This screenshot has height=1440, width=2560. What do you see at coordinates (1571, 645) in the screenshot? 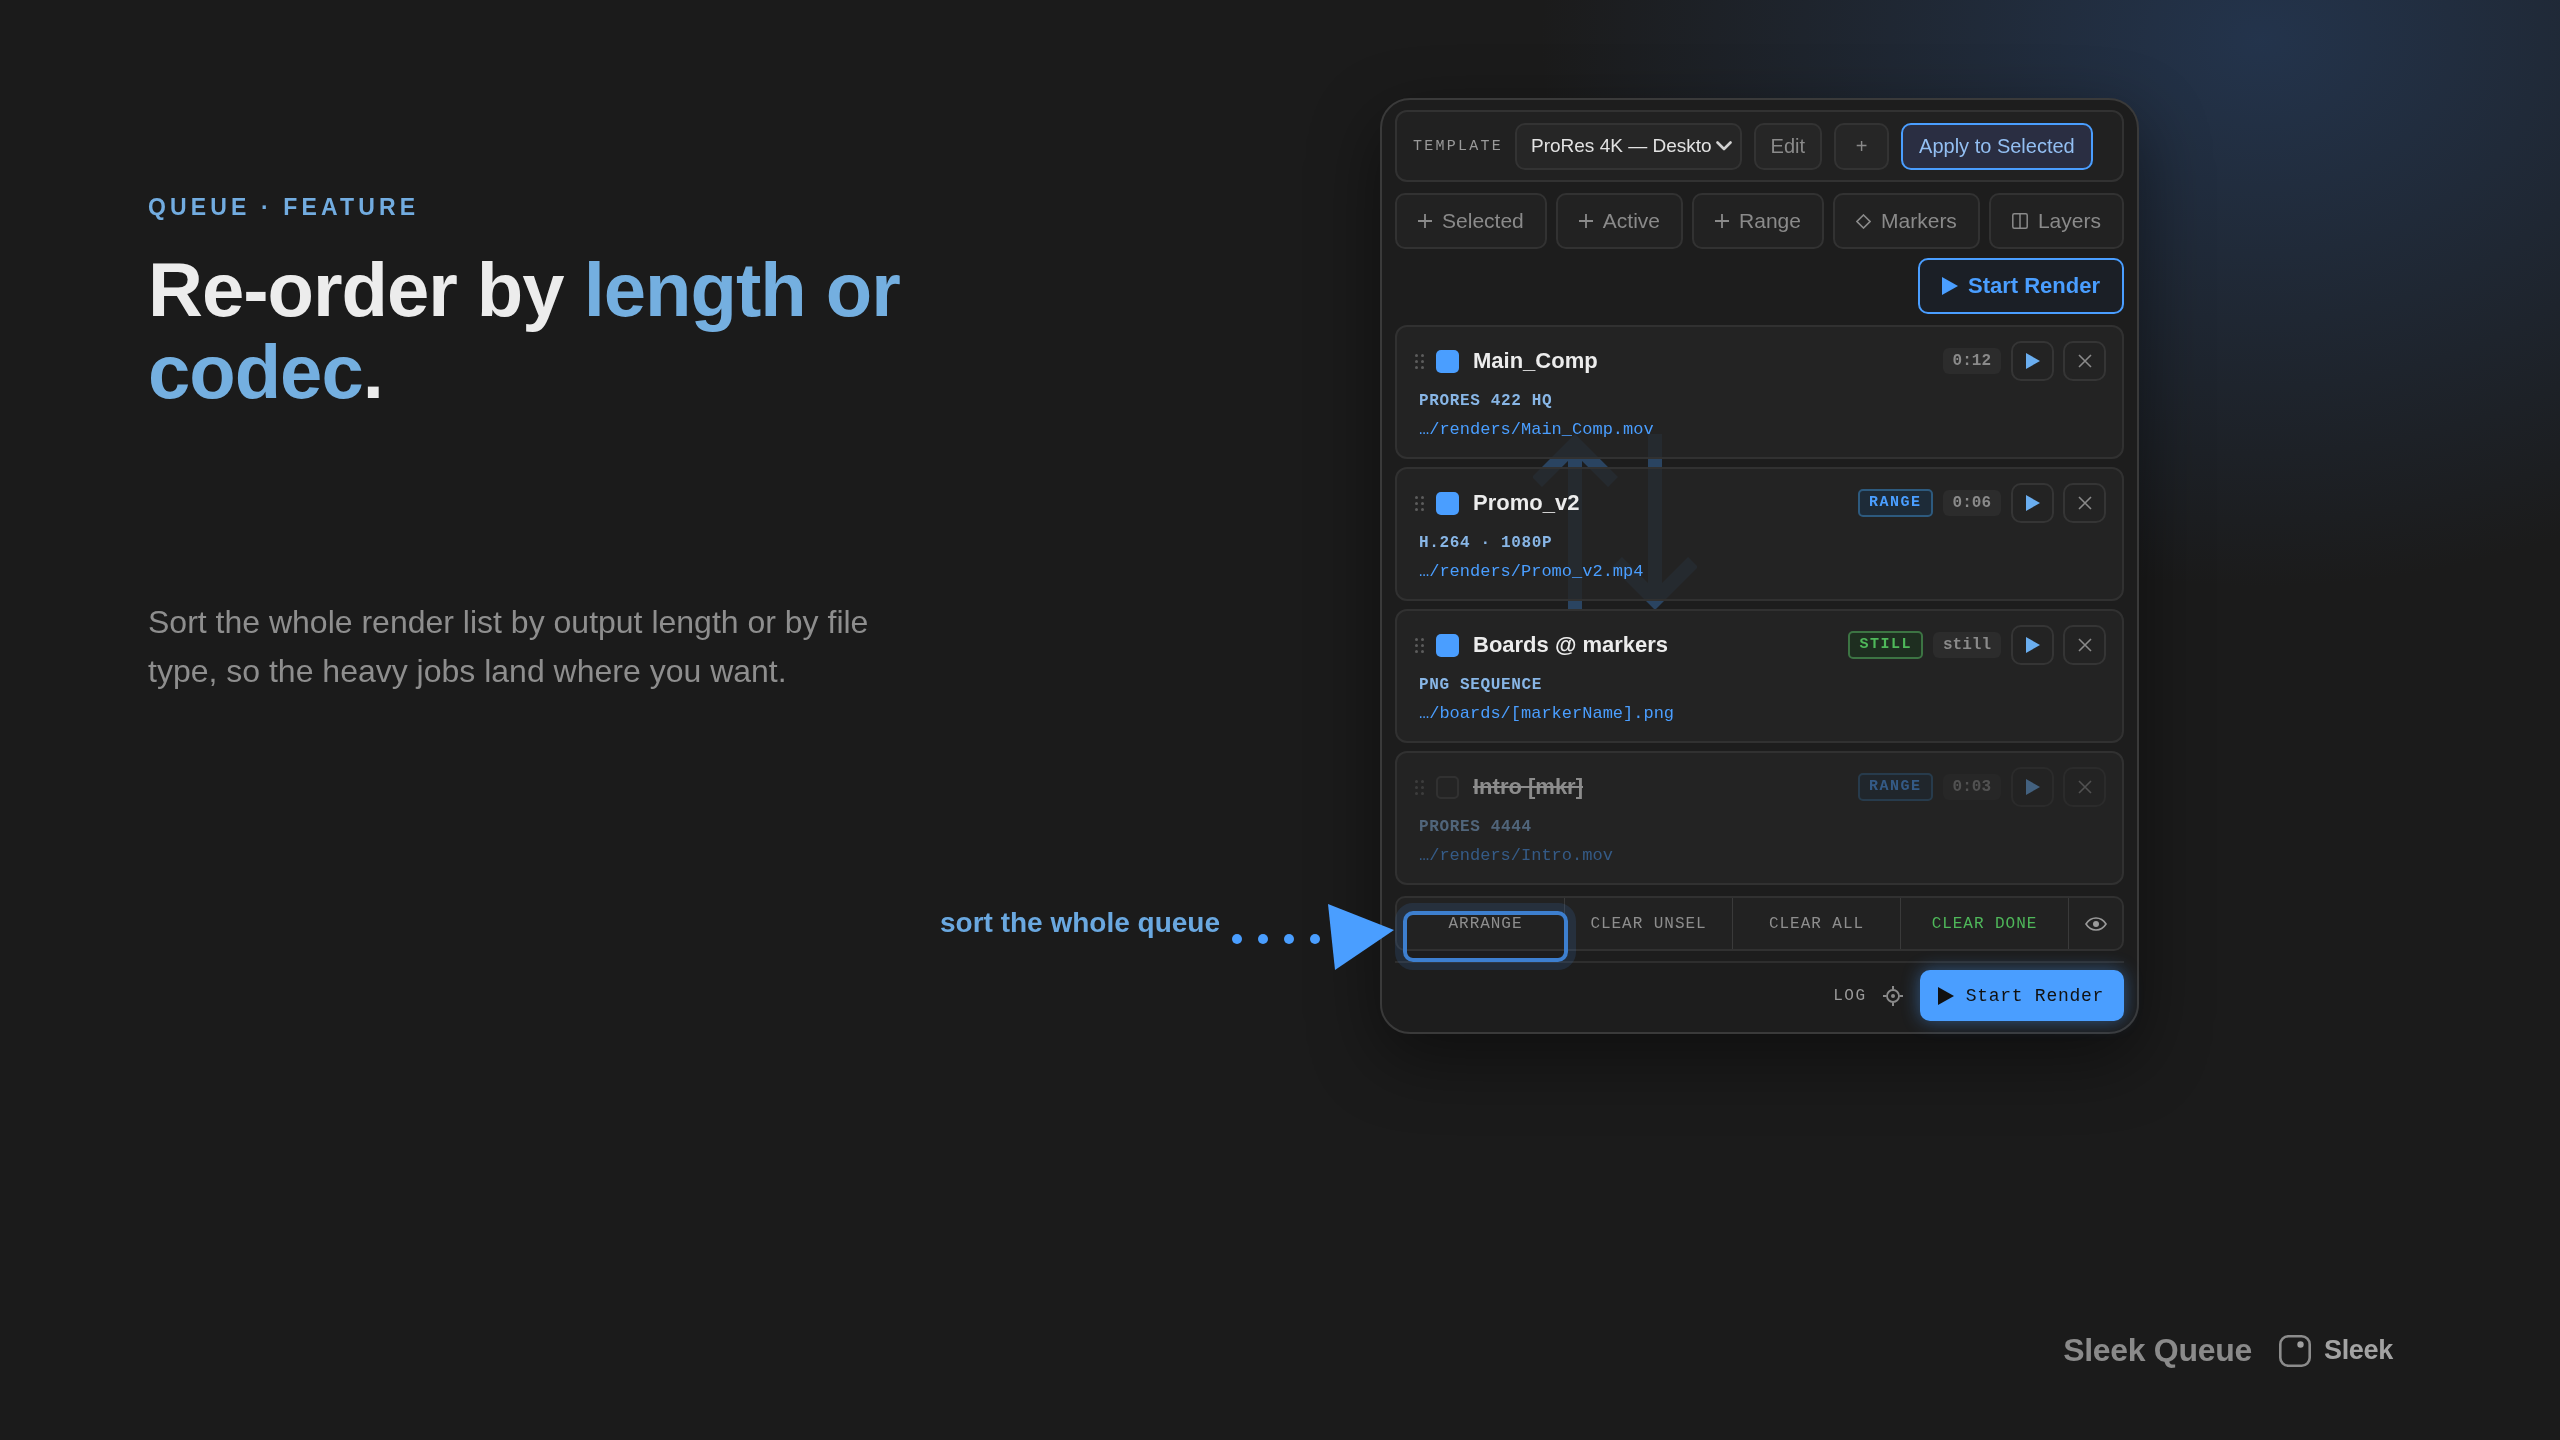
I see `job-name: Boards @ markers` at bounding box center [1571, 645].